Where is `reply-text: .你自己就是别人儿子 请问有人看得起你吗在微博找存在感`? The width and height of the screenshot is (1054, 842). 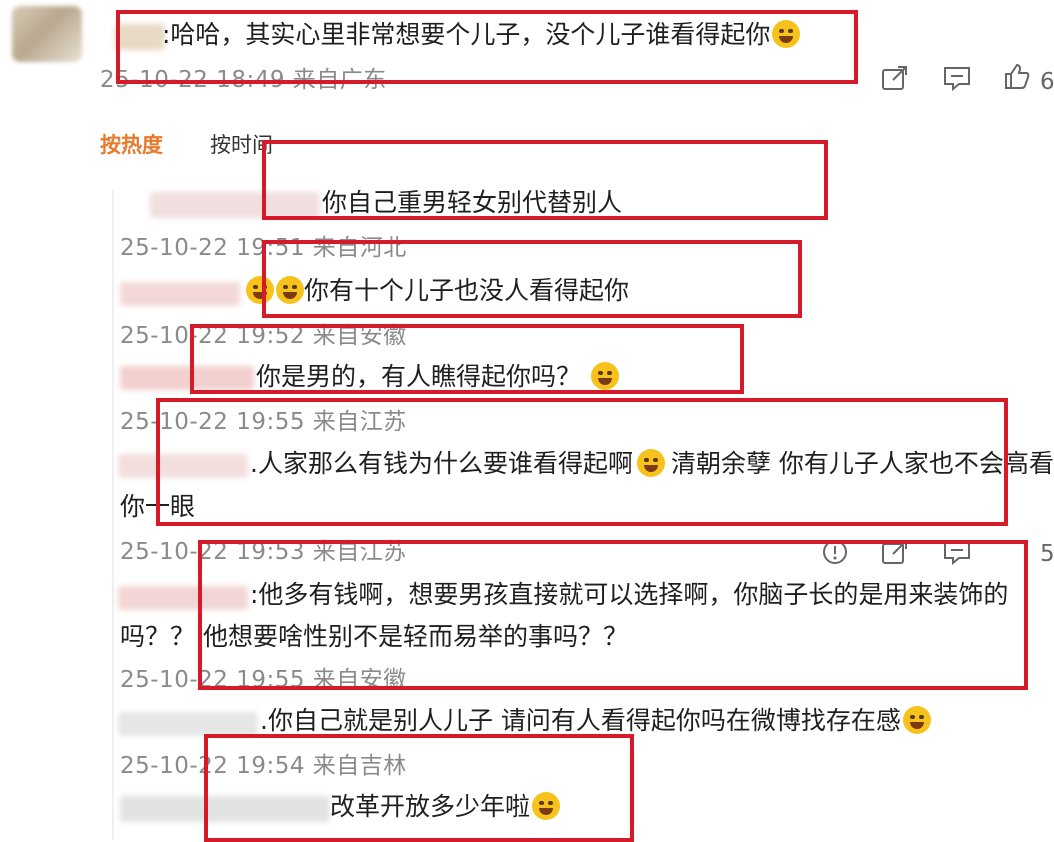
reply-text: .你自己就是别人儿子 请问有人看得起你吗在微博找存在感 is located at coordinates (595, 721).